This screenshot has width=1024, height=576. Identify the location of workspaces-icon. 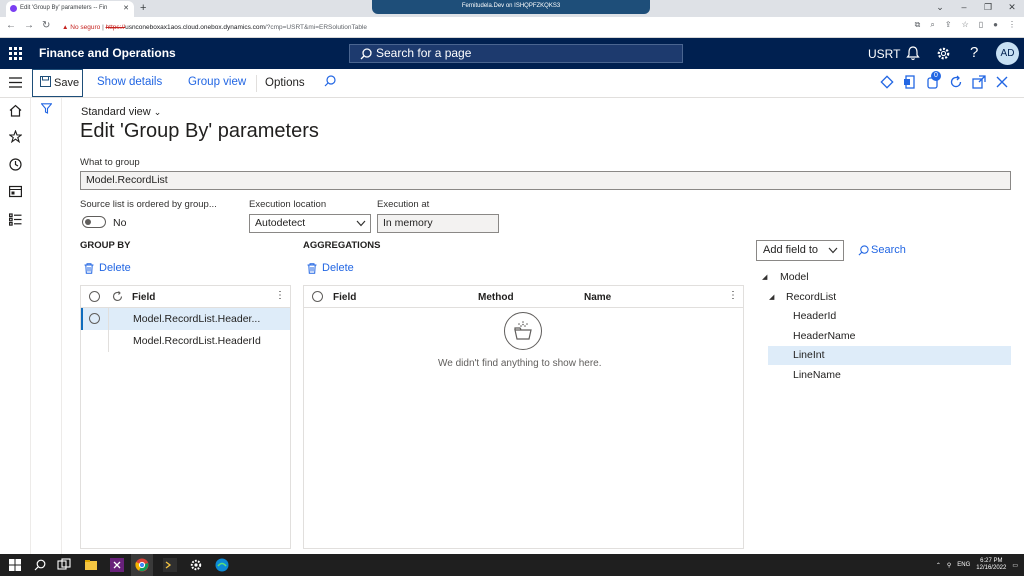
(15, 191).